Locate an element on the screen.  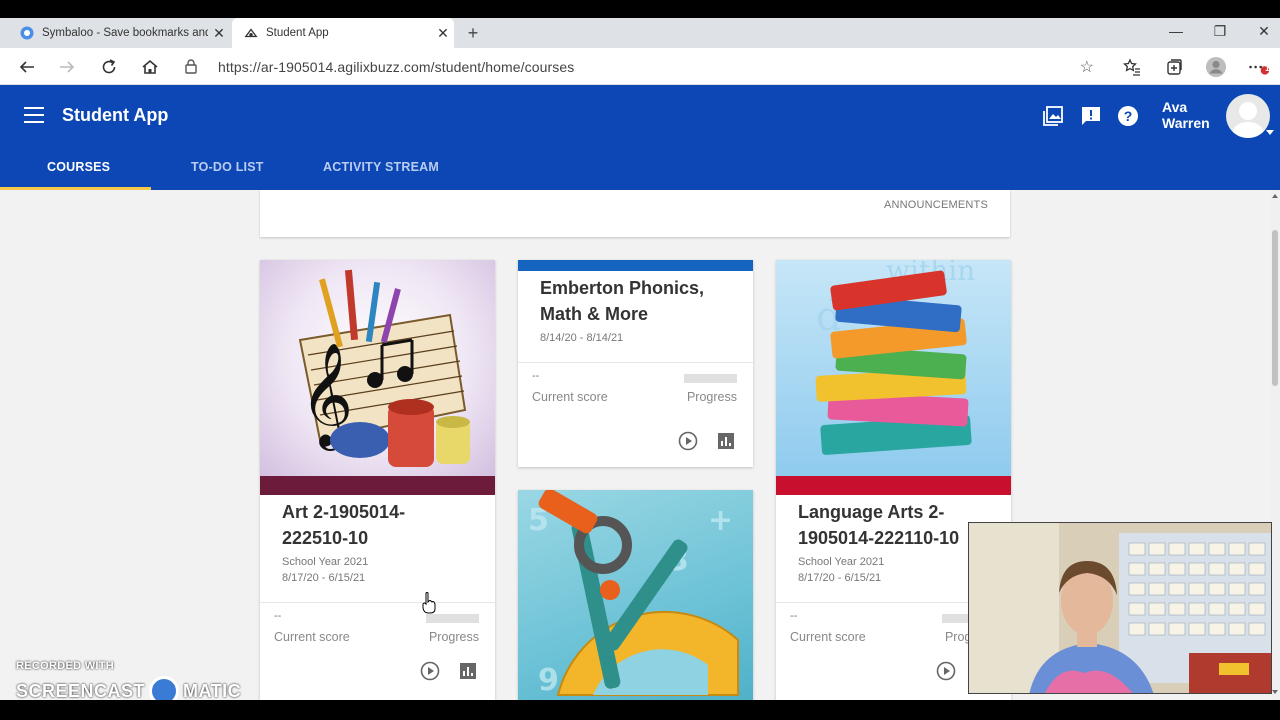
hand-cursor-icon is located at coordinates (429, 603).